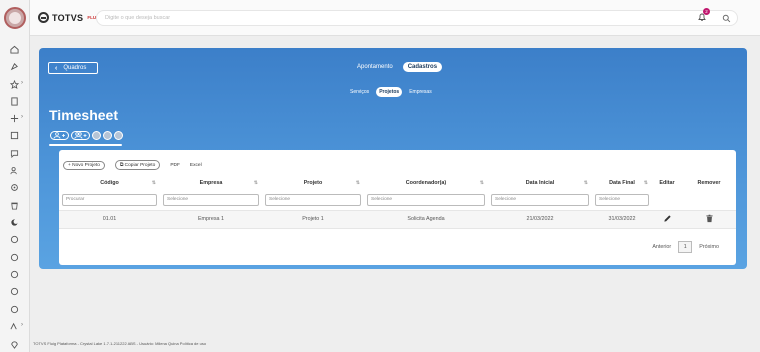 The image size is (760, 352). What do you see at coordinates (109, 199) in the screenshot?
I see `filter-codigo-input: Procurar` at bounding box center [109, 199].